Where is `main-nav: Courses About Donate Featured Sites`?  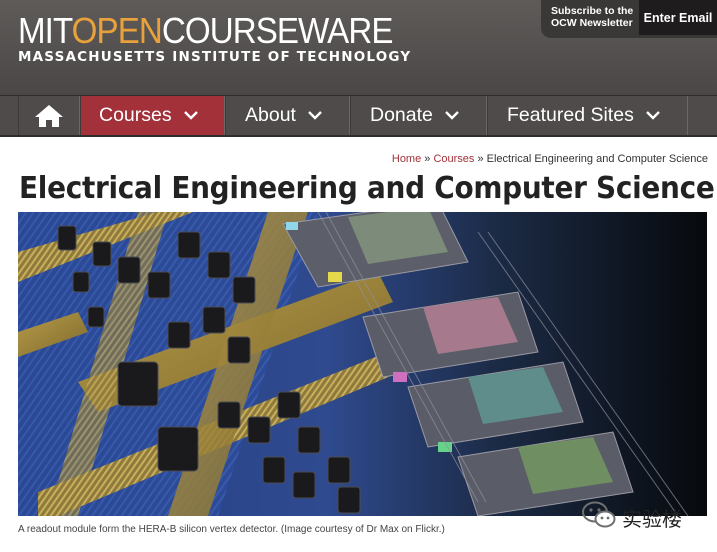 main-nav: Courses About Donate Featured Sites is located at coordinates (358, 116).